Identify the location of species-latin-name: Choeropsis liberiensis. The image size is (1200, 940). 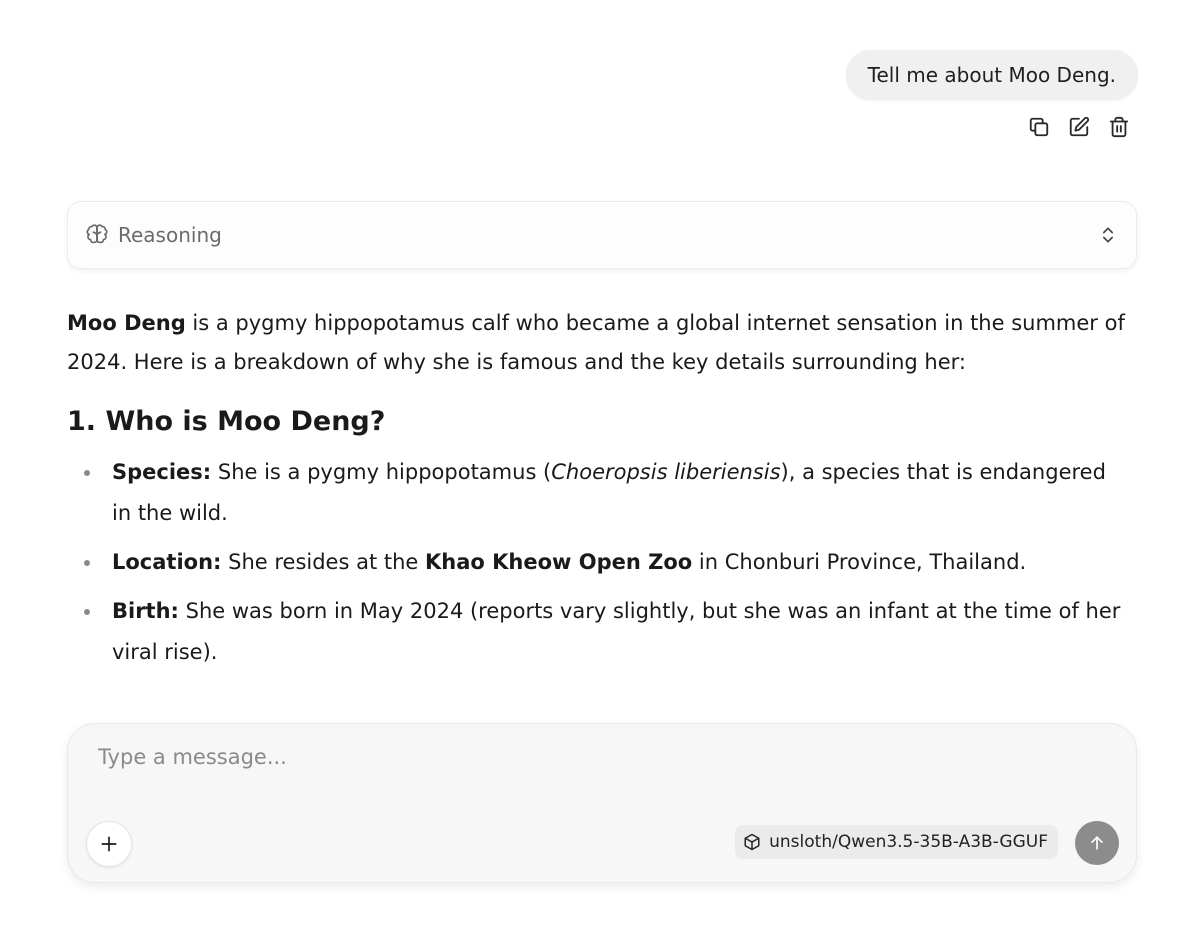
(666, 472).